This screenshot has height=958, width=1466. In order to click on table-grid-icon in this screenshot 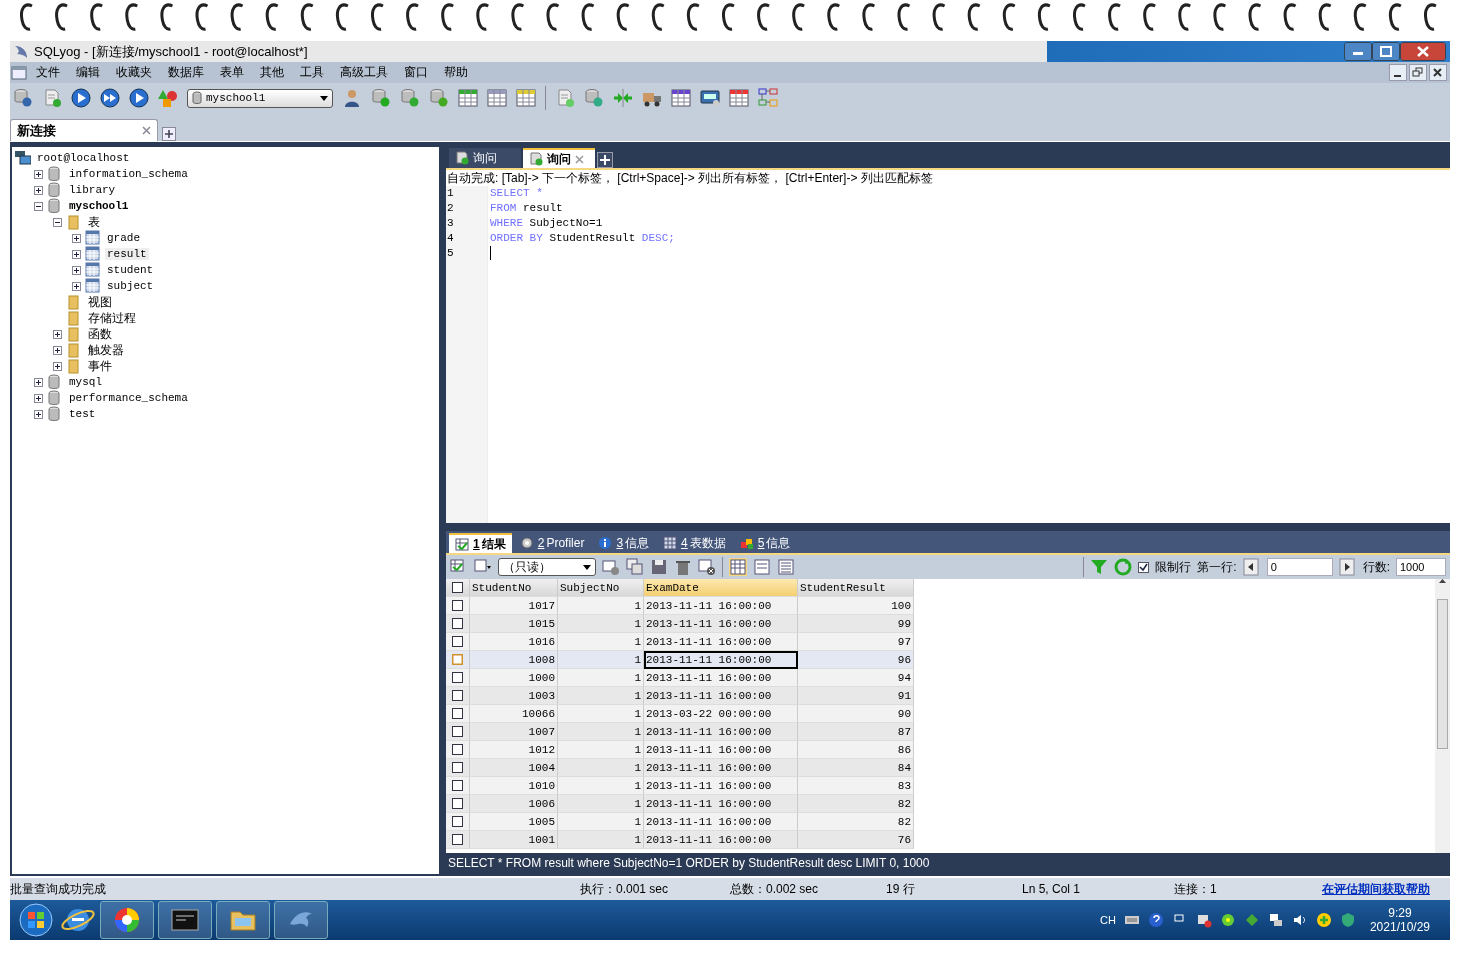, I will do `click(739, 98)`.